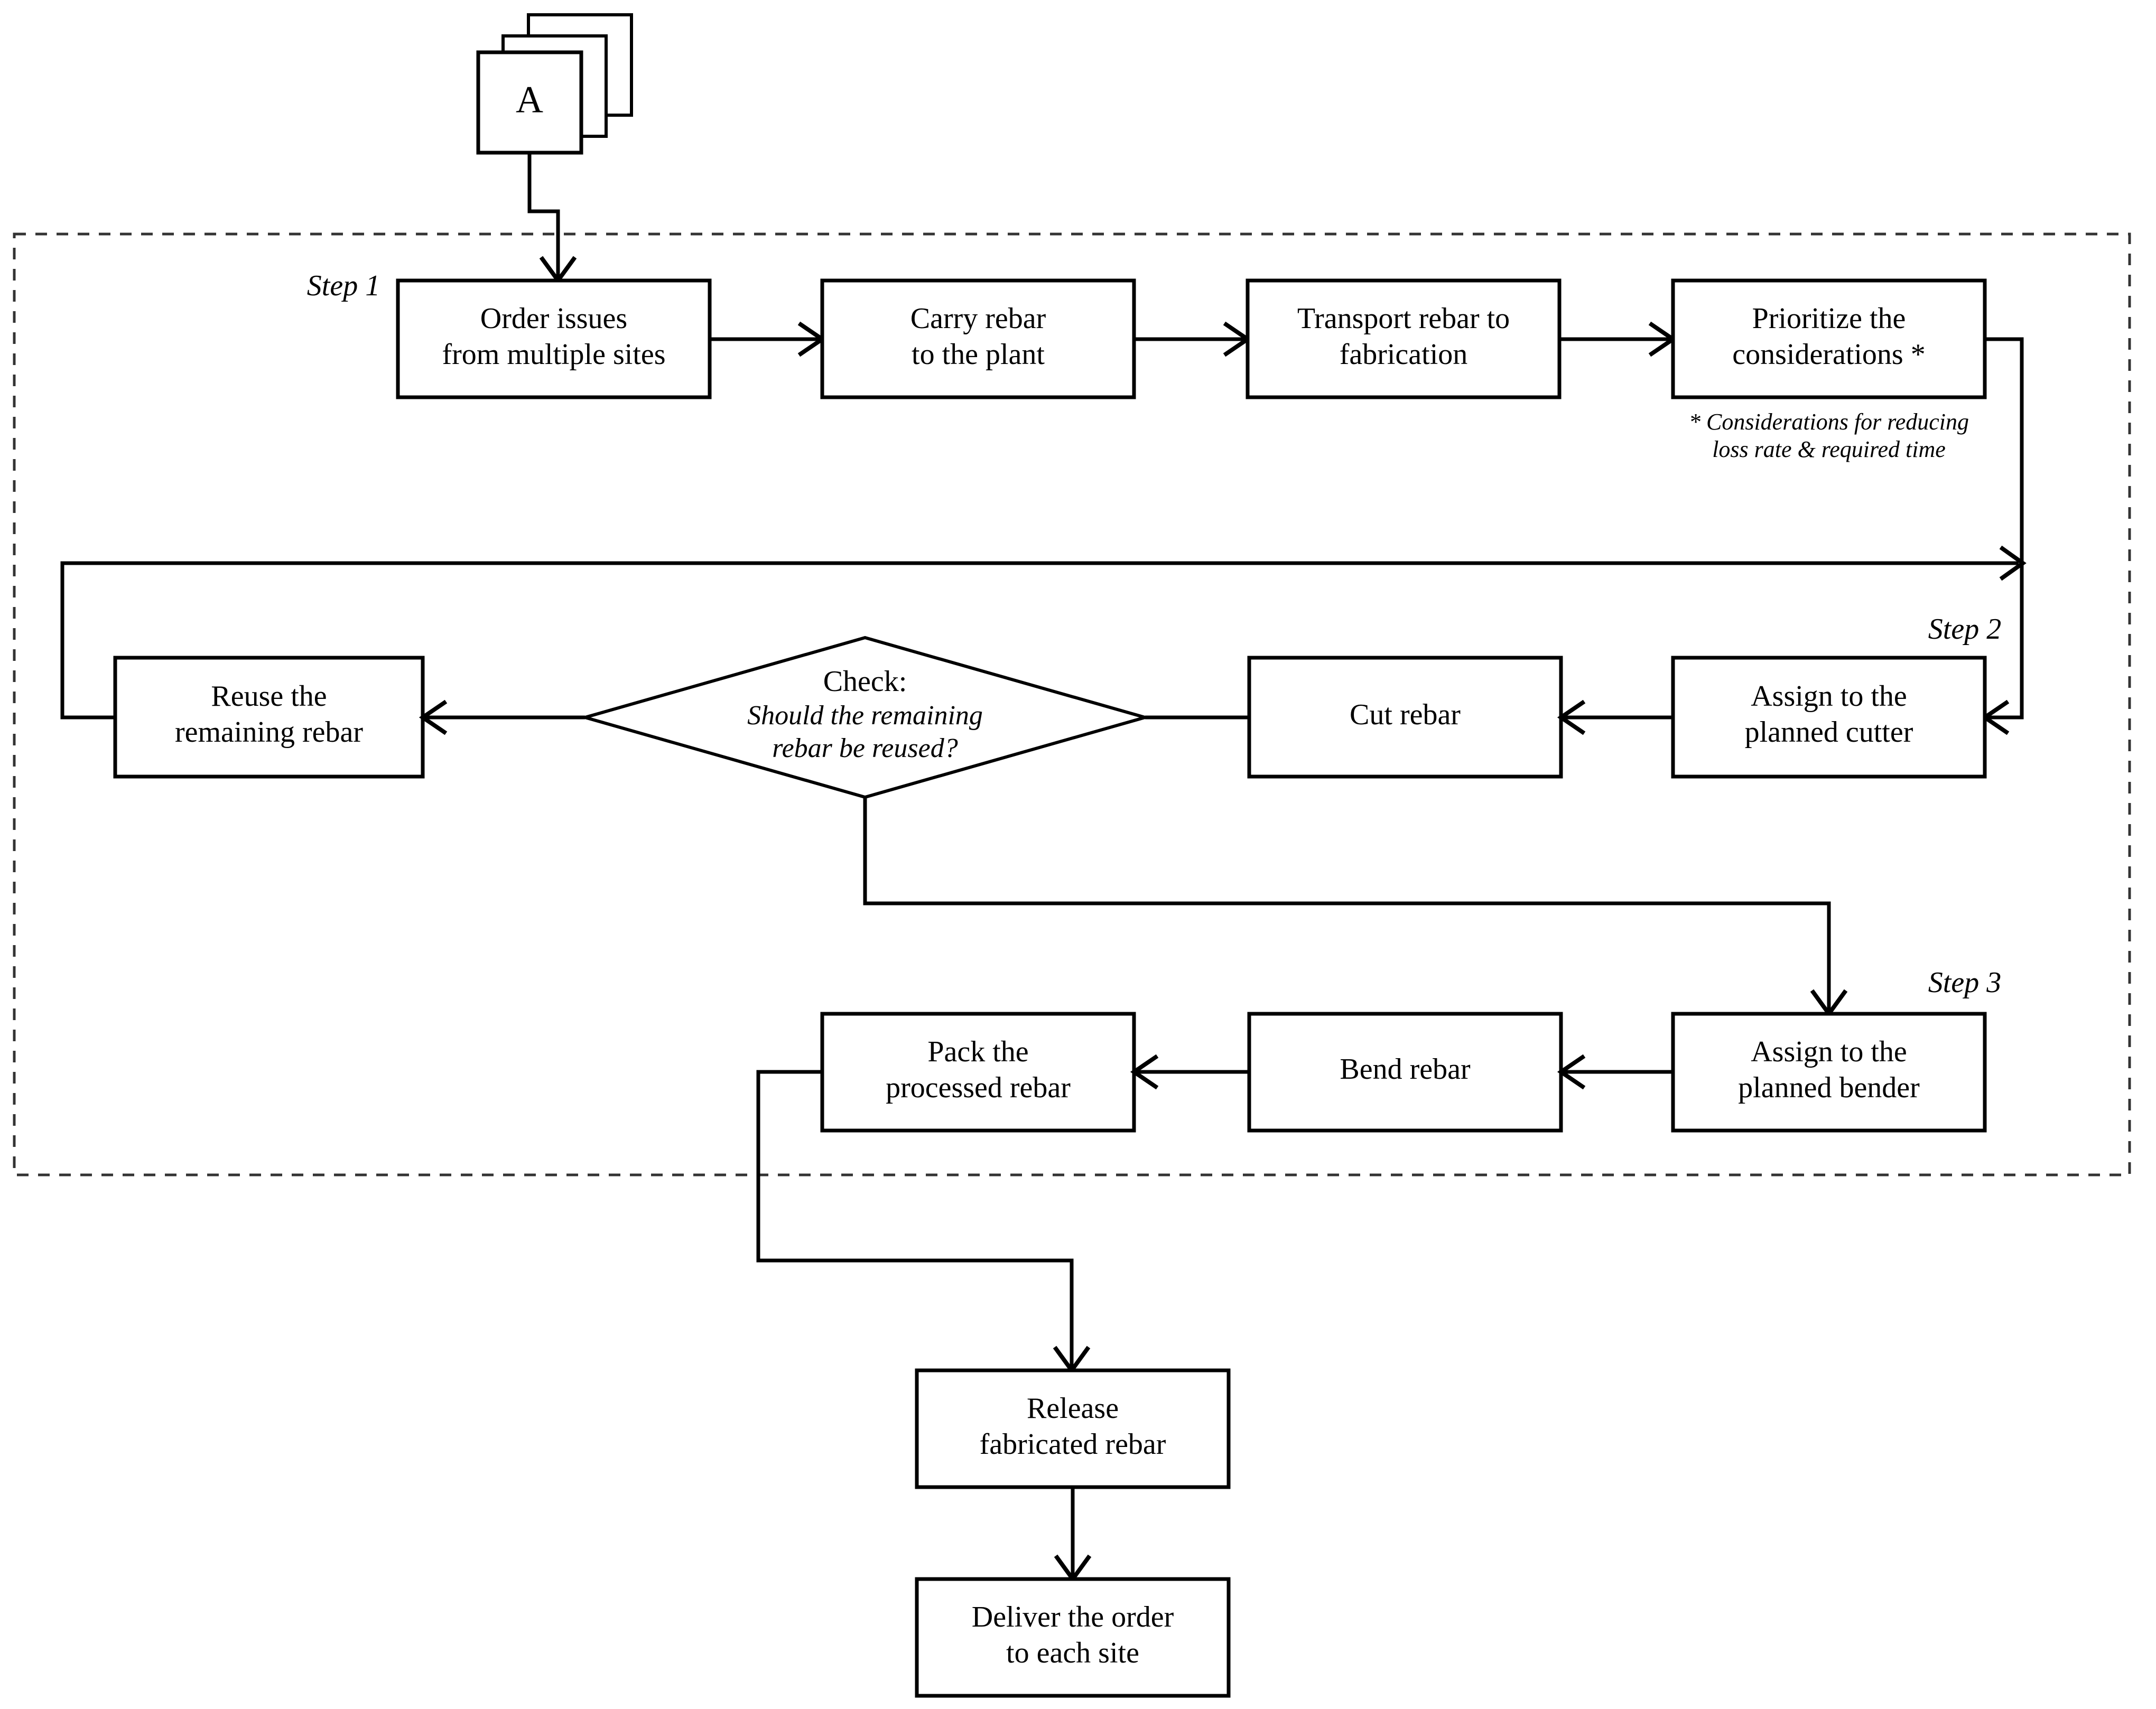 The image size is (2156, 1709). Describe the element at coordinates (865, 748) in the screenshot. I see `node-check-decision-line3: rebar be reused?` at that location.